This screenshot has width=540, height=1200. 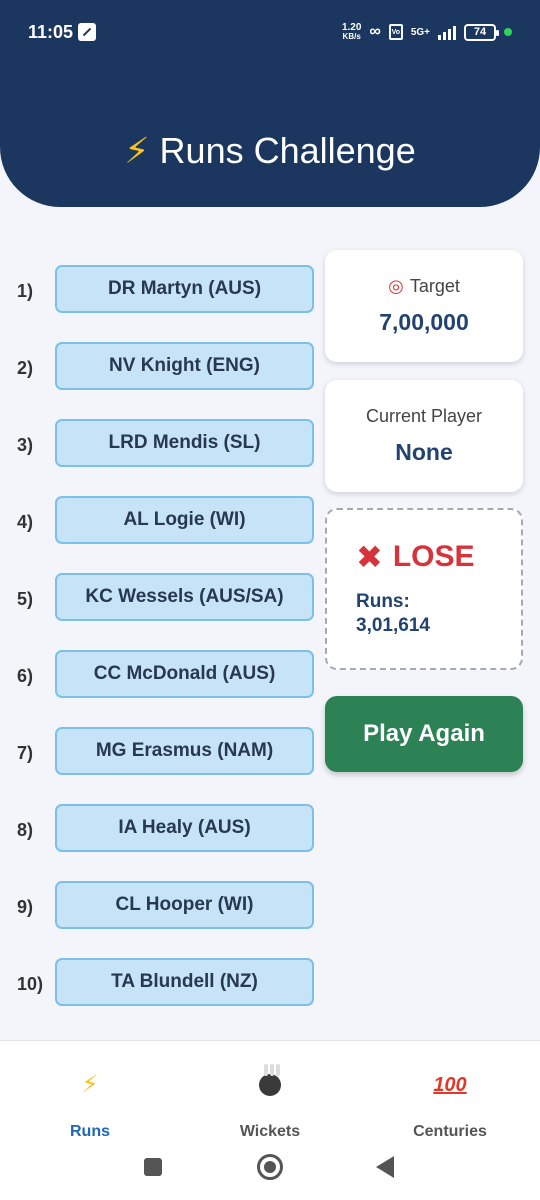 I want to click on recents-icon, so click(x=153, y=1167).